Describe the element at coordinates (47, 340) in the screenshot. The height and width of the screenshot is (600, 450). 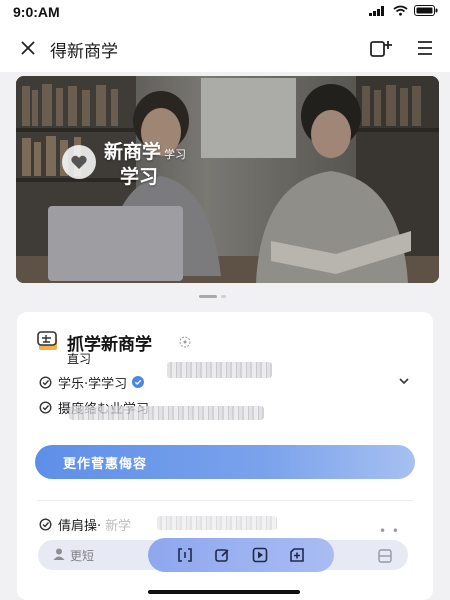
I see `book-icon` at that location.